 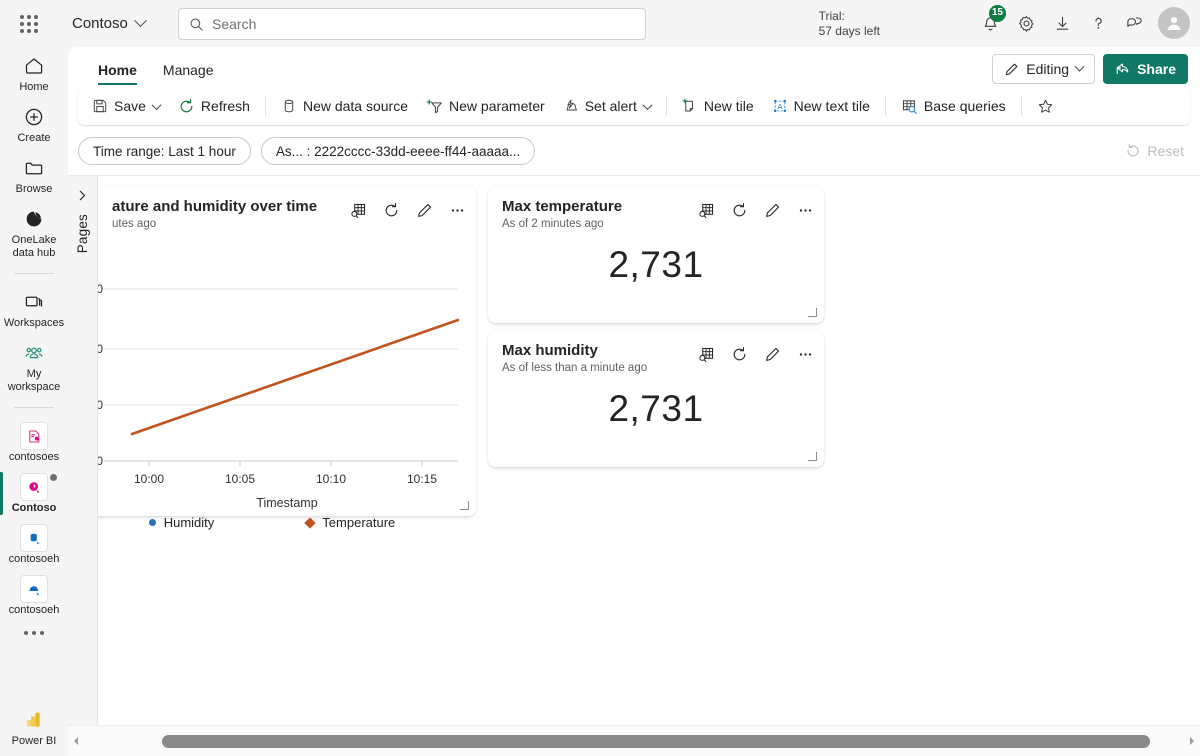 I want to click on reset-icon, so click(x=1133, y=150).